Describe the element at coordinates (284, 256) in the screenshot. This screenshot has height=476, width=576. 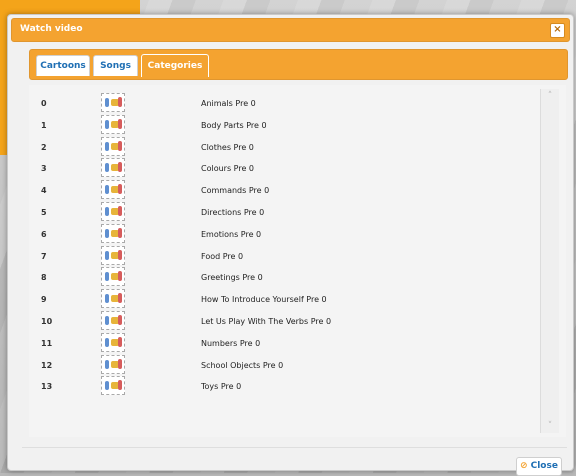
I see `list-item: 7 Food Pre 0` at that location.